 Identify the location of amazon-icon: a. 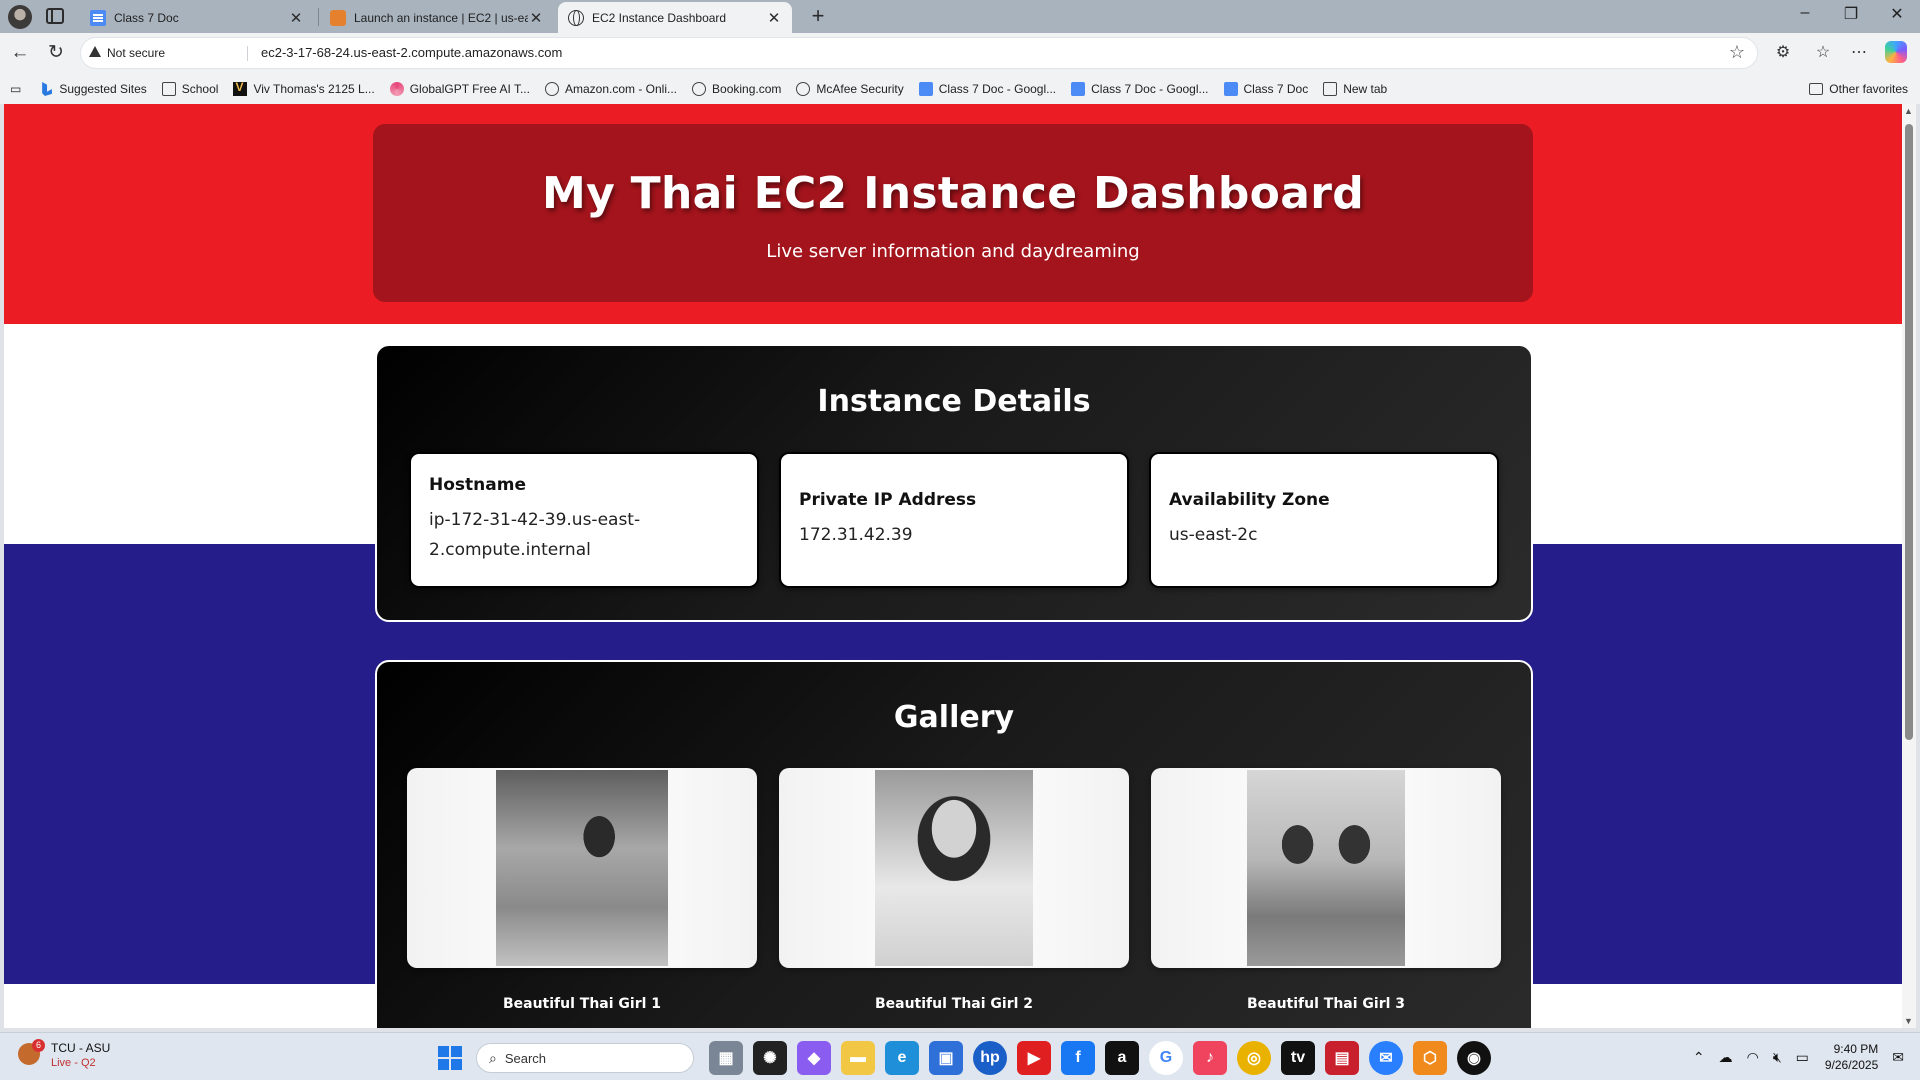
(1122, 1058).